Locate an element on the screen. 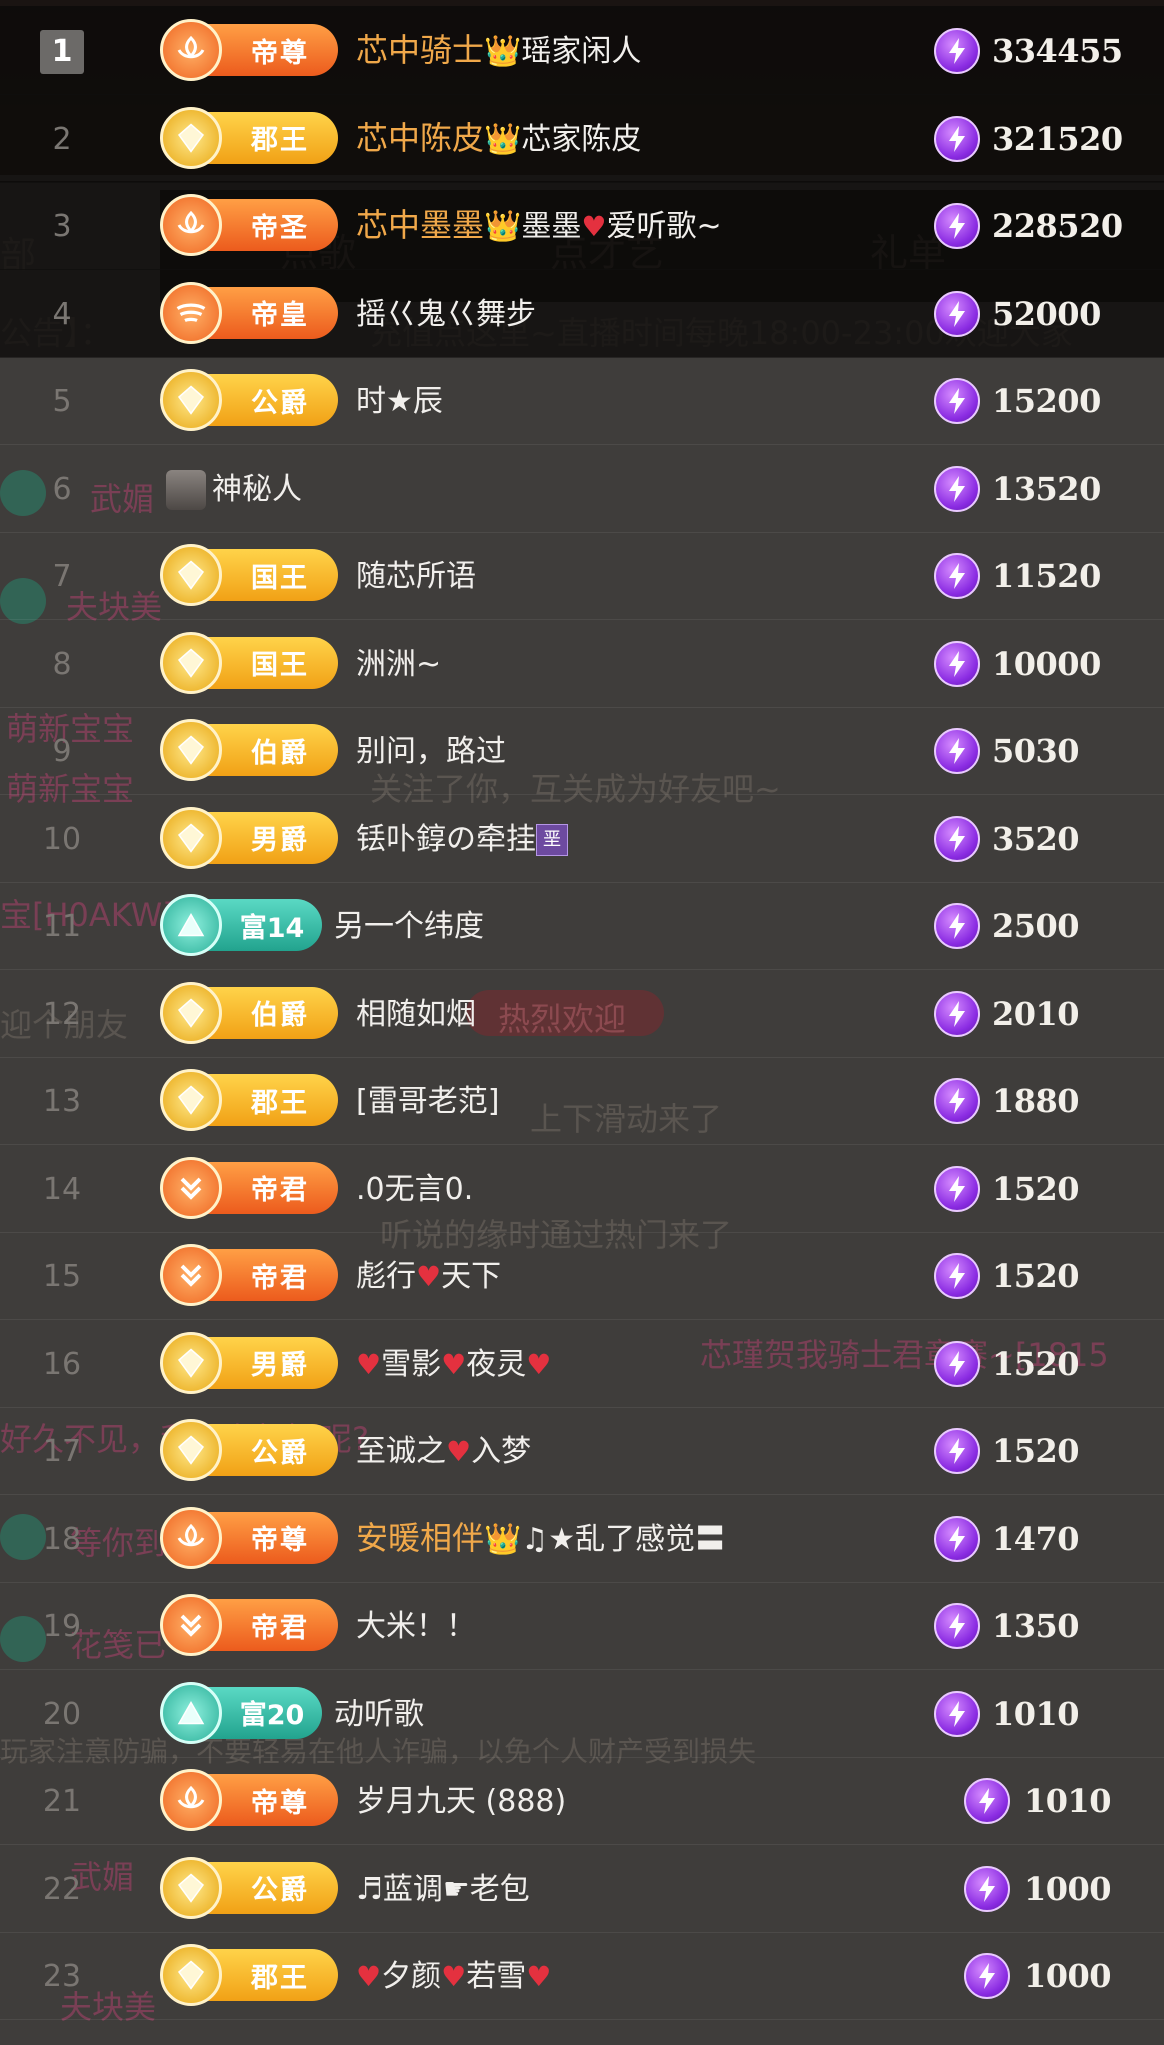  noble-badge: 帝尊 is located at coordinates (249, 1800).